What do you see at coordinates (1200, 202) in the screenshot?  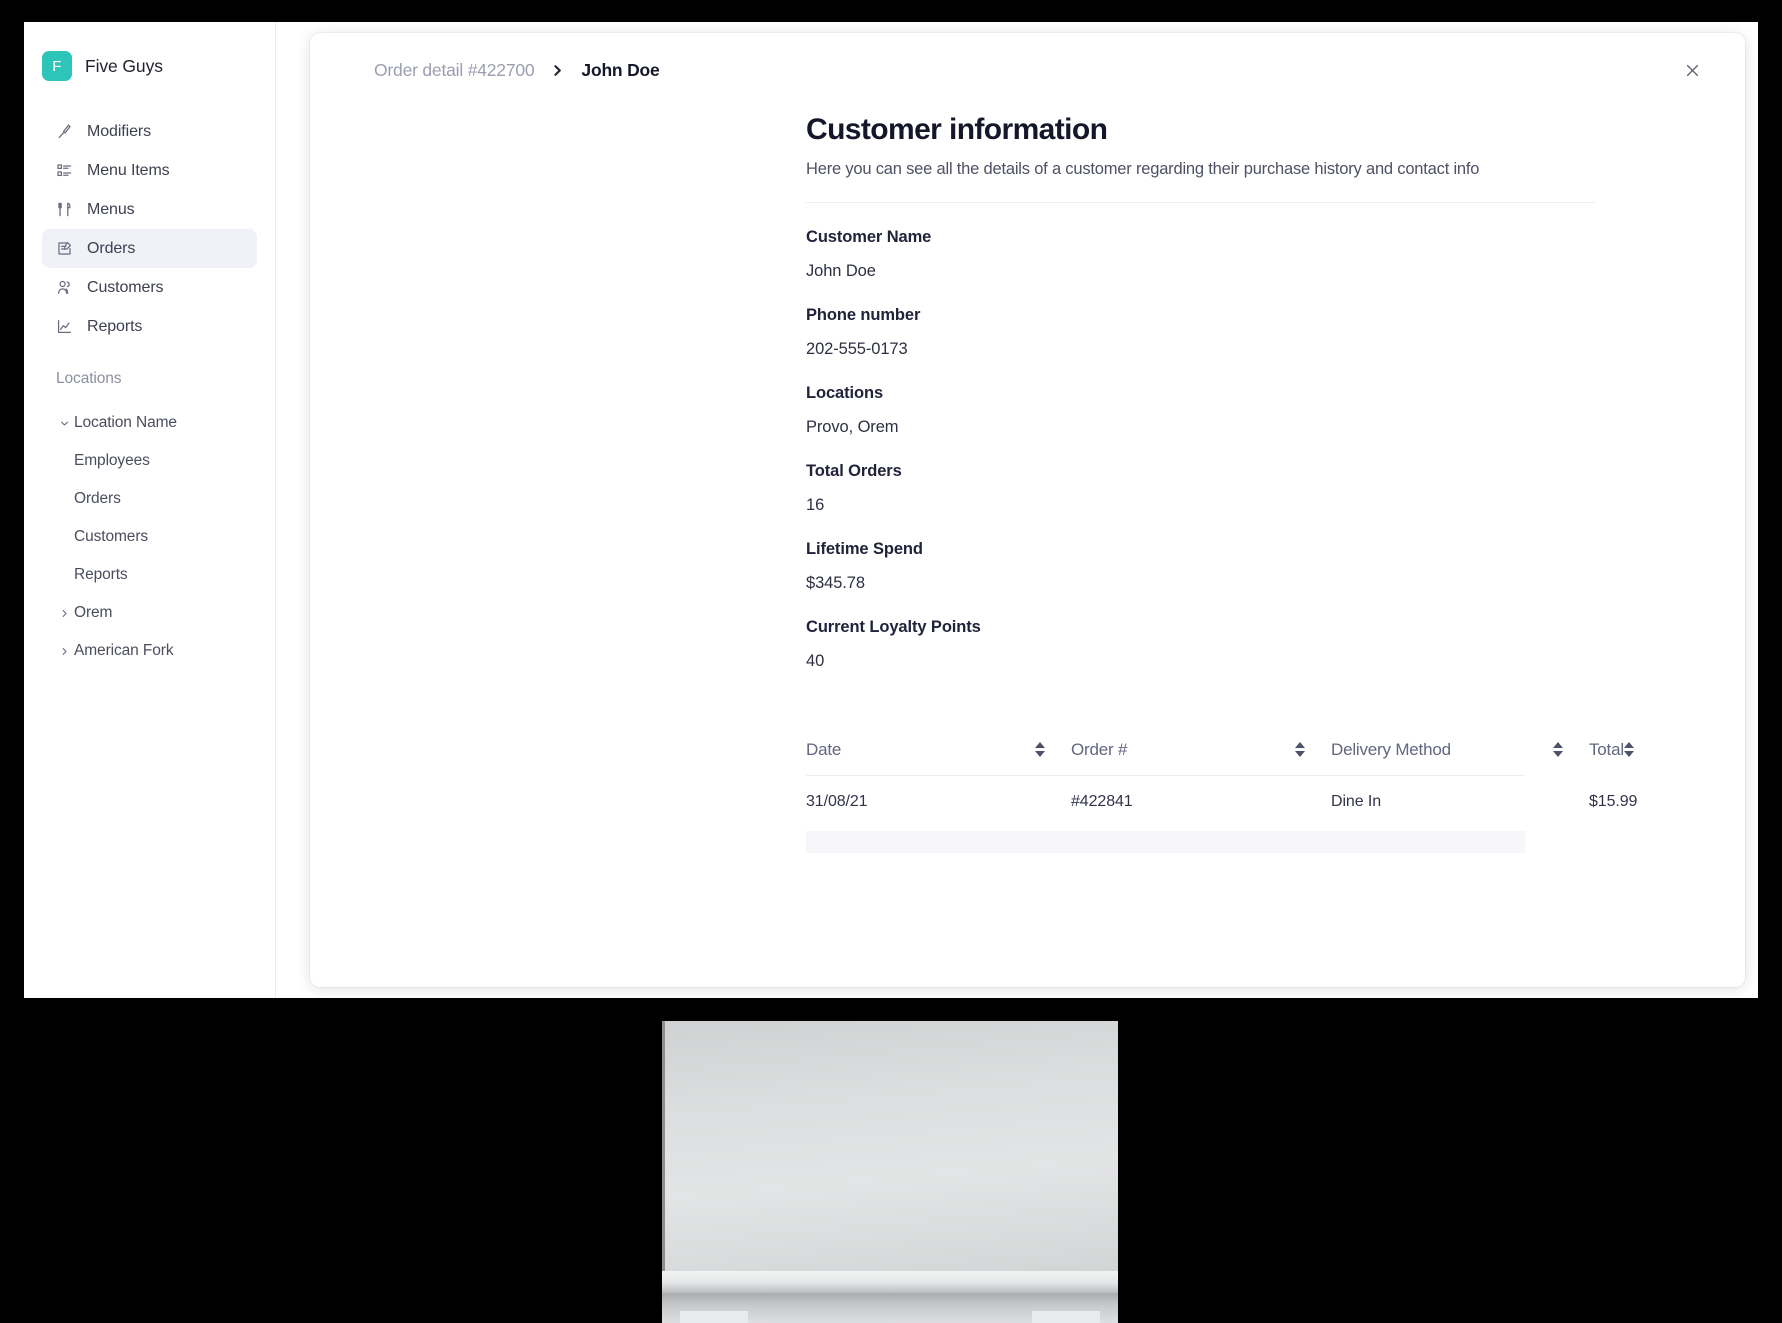 I see `section-divider` at bounding box center [1200, 202].